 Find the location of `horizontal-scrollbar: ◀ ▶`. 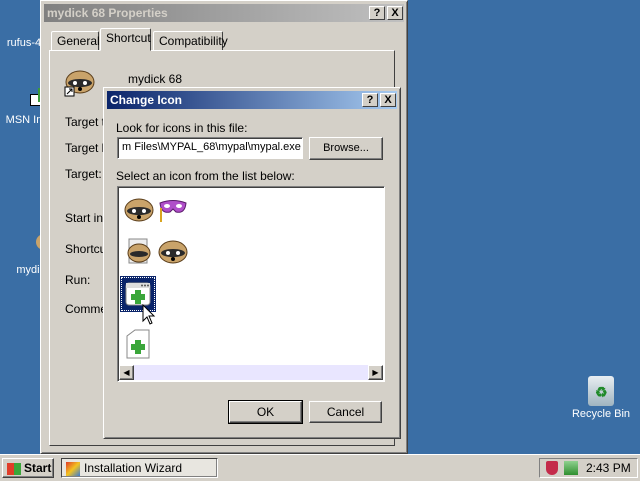

horizontal-scrollbar: ◀ ▶ is located at coordinates (251, 372).